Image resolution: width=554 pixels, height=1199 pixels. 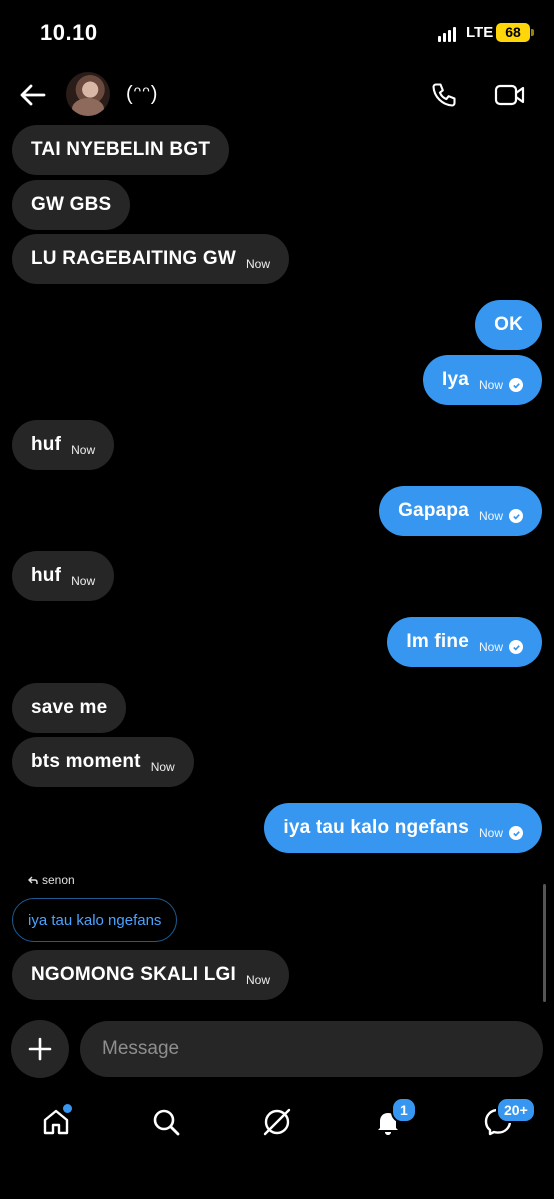 I want to click on message-text: NGOMONG SKALI LGI, so click(x=134, y=974).